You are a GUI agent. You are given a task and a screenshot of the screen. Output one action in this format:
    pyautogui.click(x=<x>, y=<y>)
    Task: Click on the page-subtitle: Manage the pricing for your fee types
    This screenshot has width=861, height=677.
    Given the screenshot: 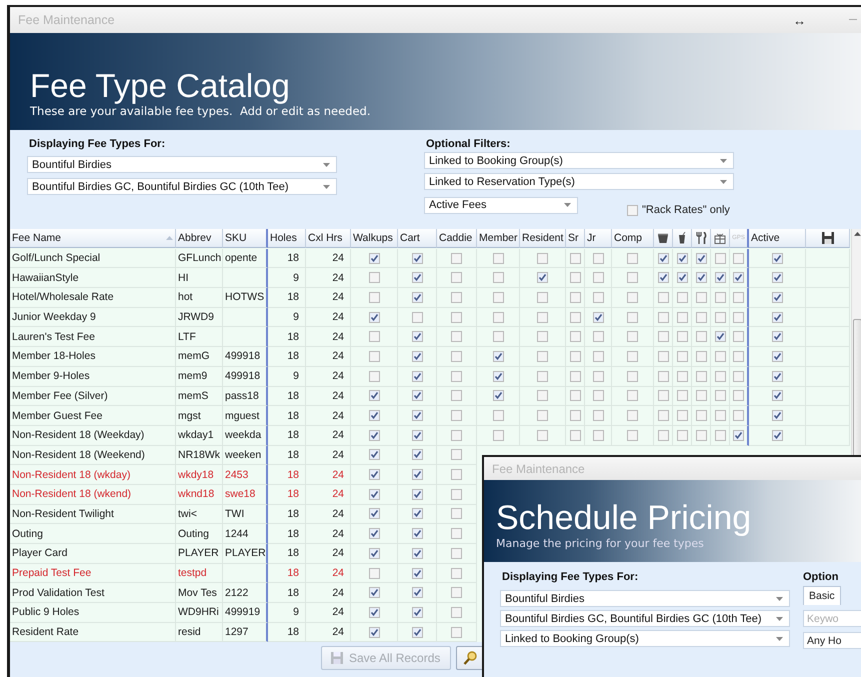 What is the action you would take?
    pyautogui.click(x=600, y=543)
    